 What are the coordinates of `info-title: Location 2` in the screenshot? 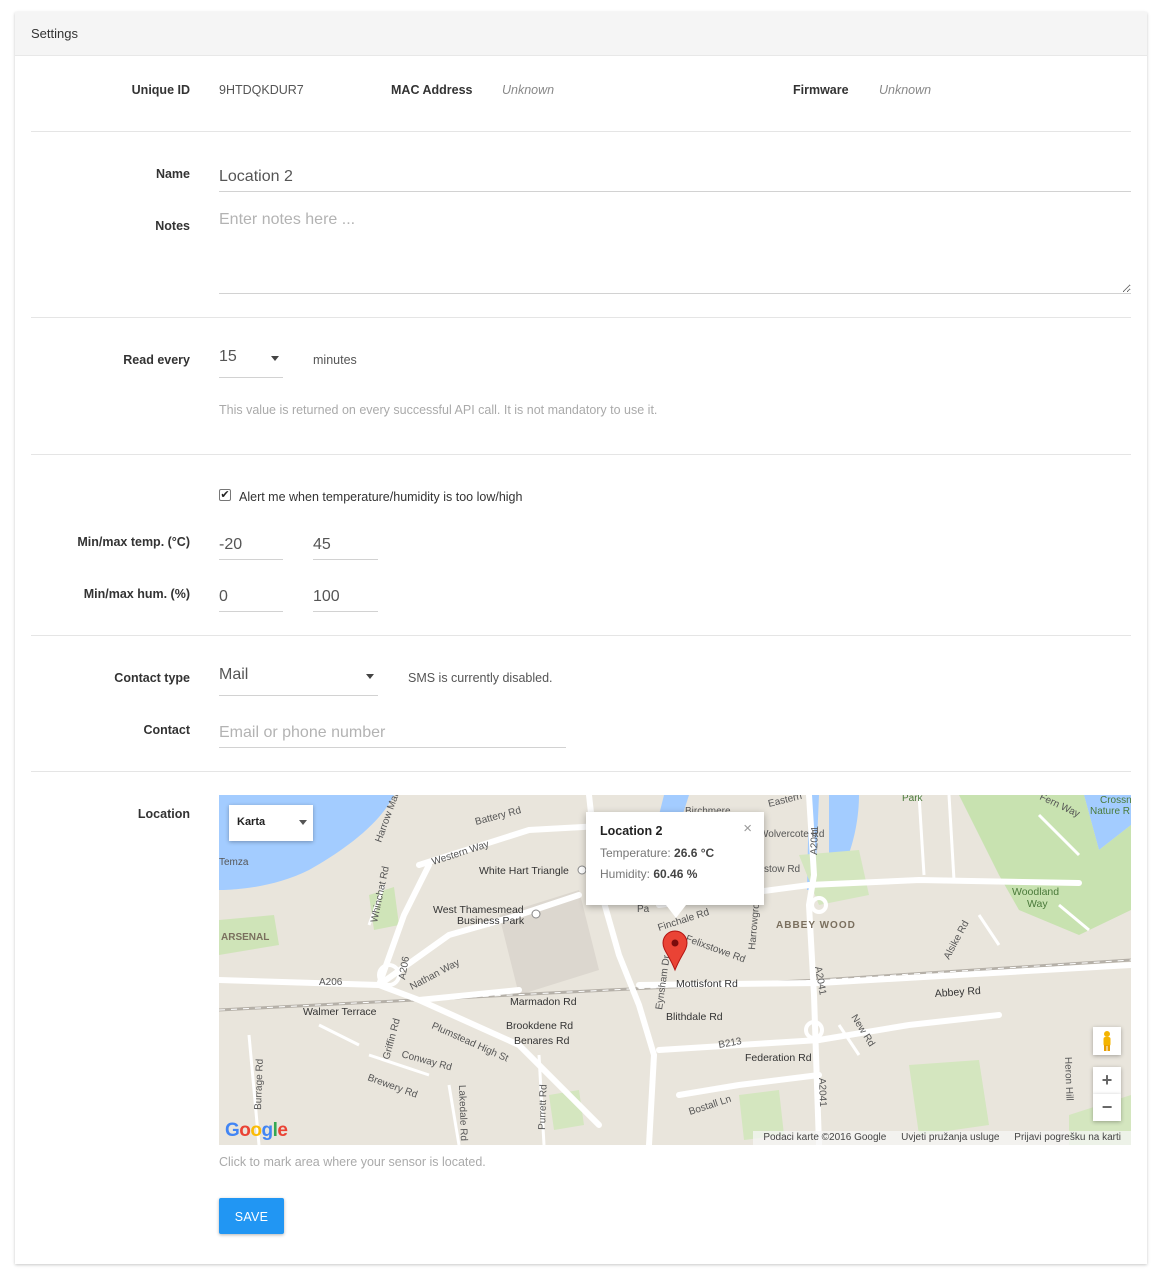 It's located at (631, 831).